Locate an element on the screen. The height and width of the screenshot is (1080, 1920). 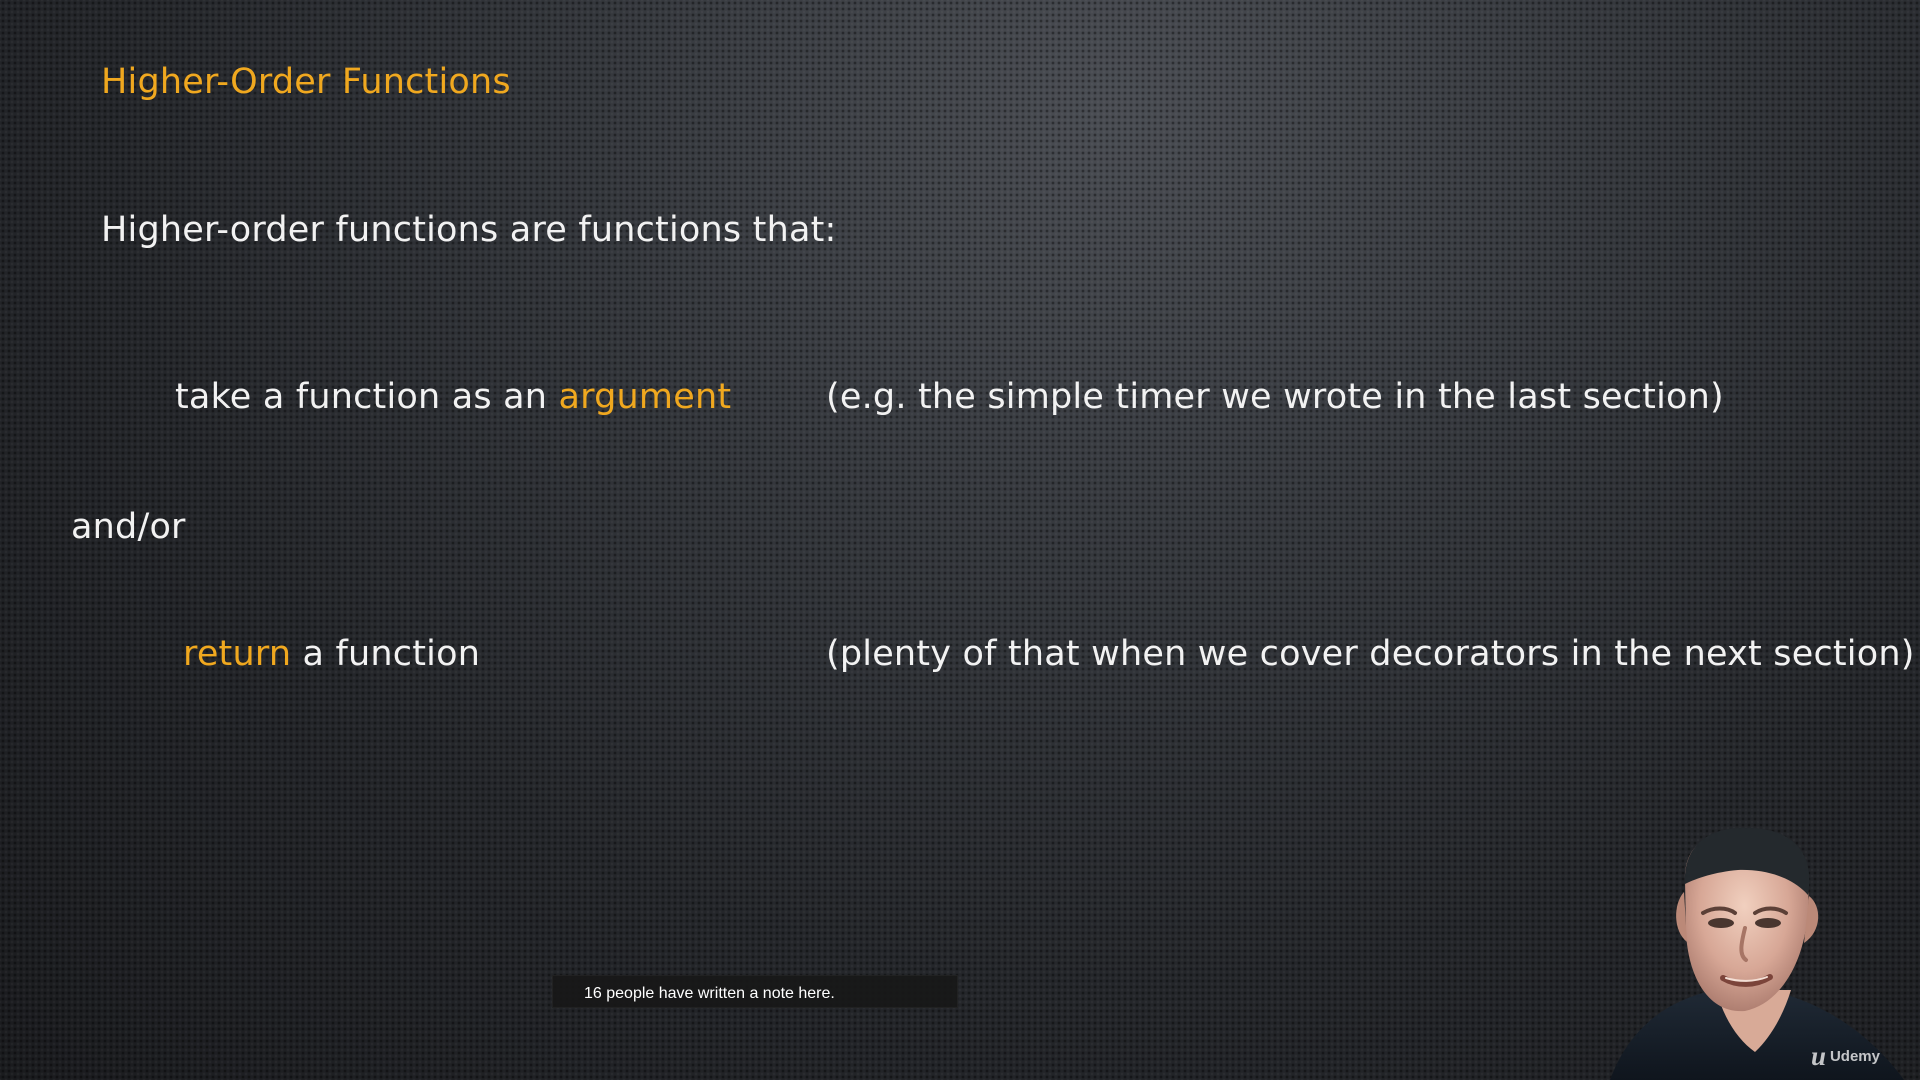
return-highlight: return is located at coordinates (237, 654).